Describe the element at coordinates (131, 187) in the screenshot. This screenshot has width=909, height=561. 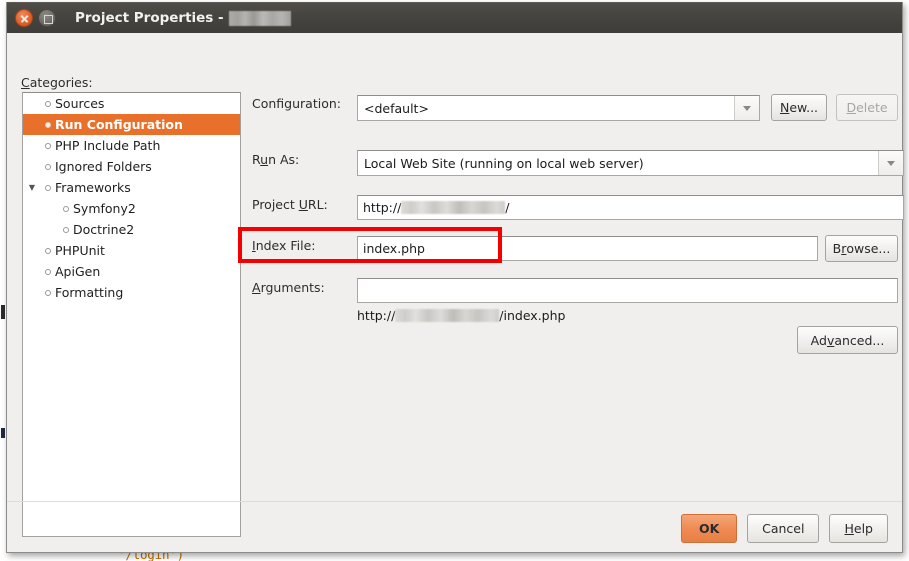
I see `category-item-frameworks: ▼ Frameworks` at that location.